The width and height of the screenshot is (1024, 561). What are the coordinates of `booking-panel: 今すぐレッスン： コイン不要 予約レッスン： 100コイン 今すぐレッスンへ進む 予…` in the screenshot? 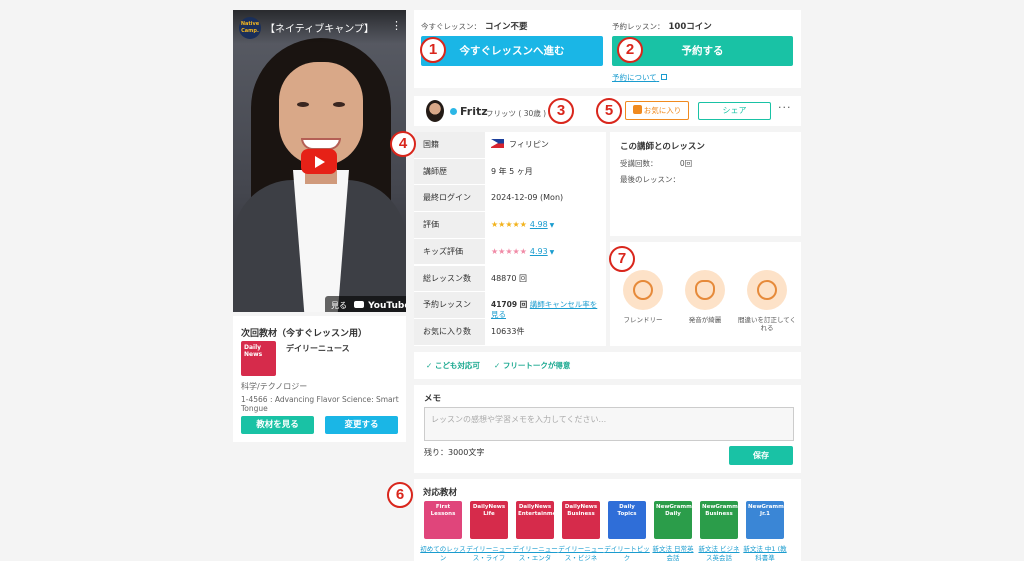 It's located at (607, 49).